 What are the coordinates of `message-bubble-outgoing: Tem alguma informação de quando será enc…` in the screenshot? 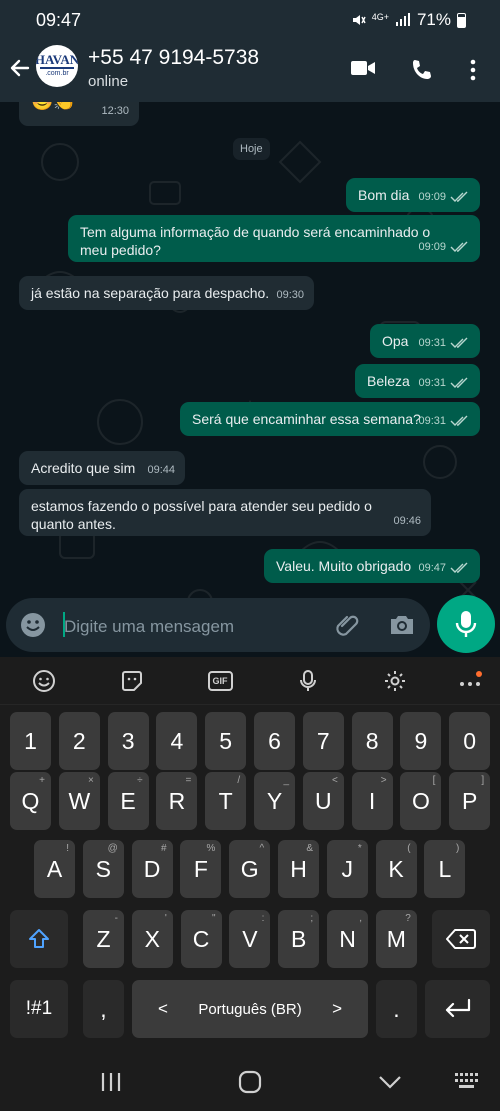 It's located at (274, 238).